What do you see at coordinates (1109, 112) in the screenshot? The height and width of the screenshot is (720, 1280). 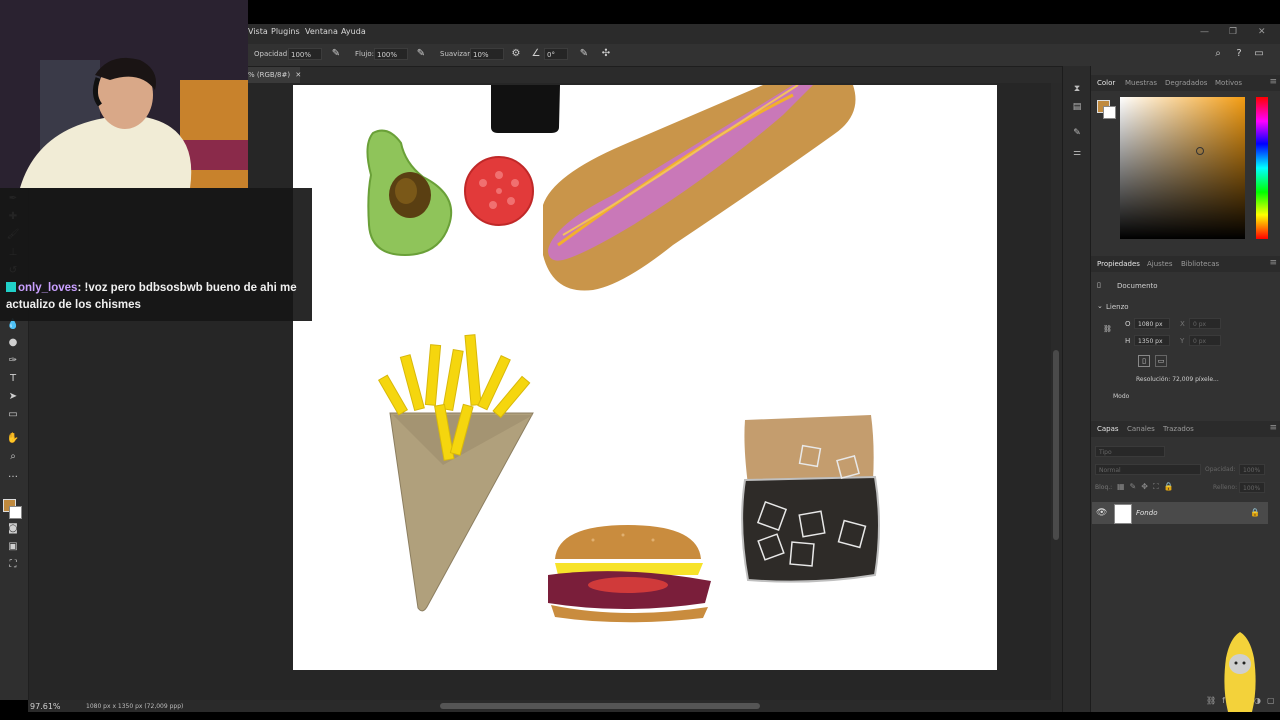 I see `background-color-chip` at bounding box center [1109, 112].